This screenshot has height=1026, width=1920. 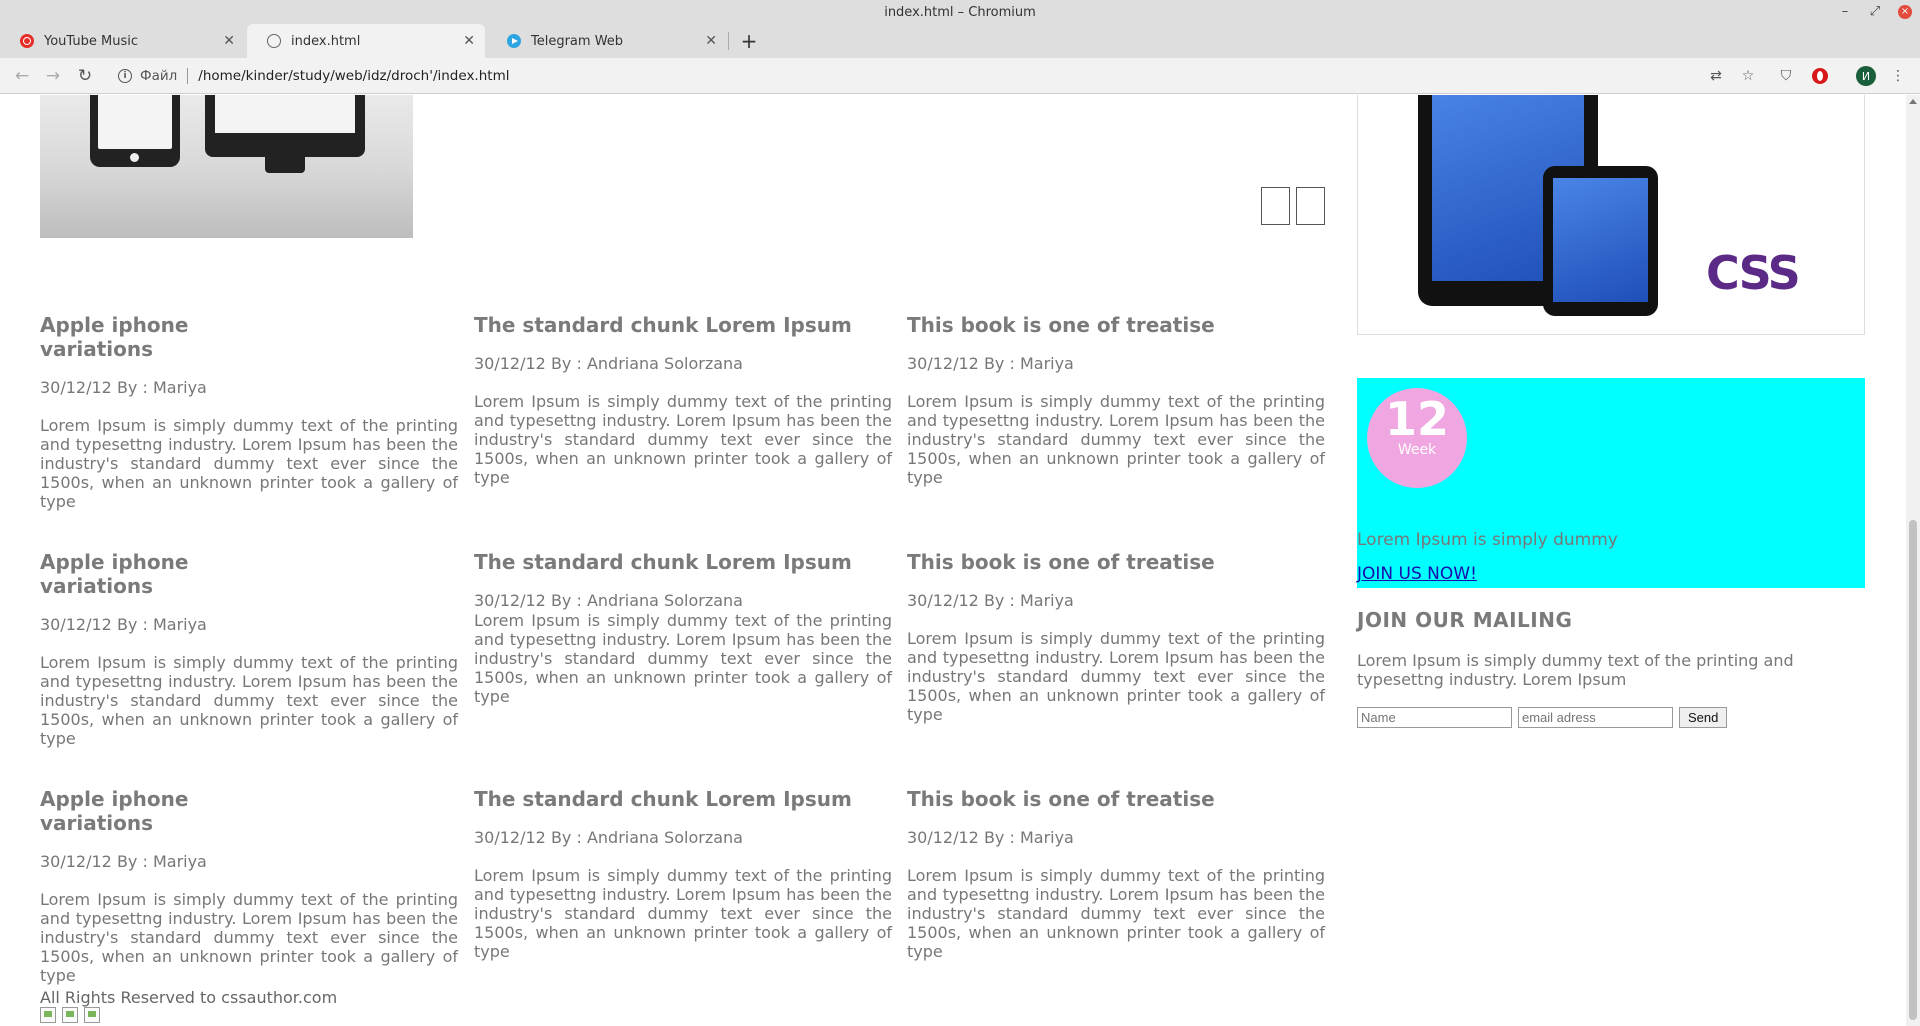 What do you see at coordinates (135, 131) in the screenshot?
I see `tablet-silhouette` at bounding box center [135, 131].